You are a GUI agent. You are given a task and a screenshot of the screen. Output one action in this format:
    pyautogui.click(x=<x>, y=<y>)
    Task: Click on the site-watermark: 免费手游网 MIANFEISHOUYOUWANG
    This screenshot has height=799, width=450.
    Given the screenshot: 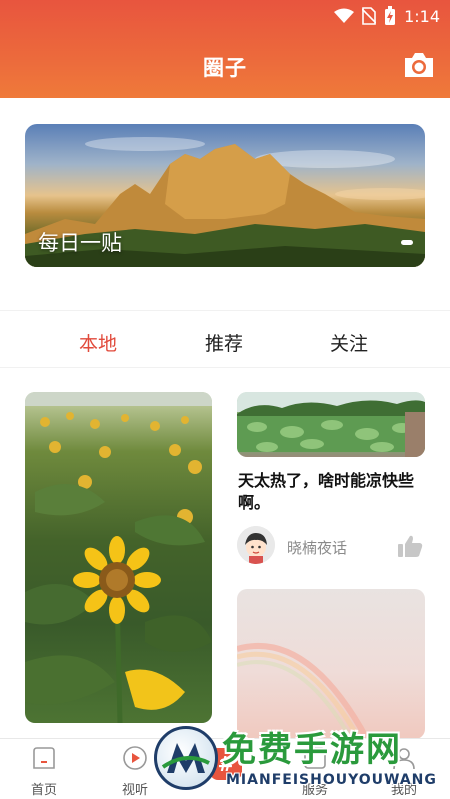 What is the action you would take?
    pyautogui.click(x=300, y=760)
    